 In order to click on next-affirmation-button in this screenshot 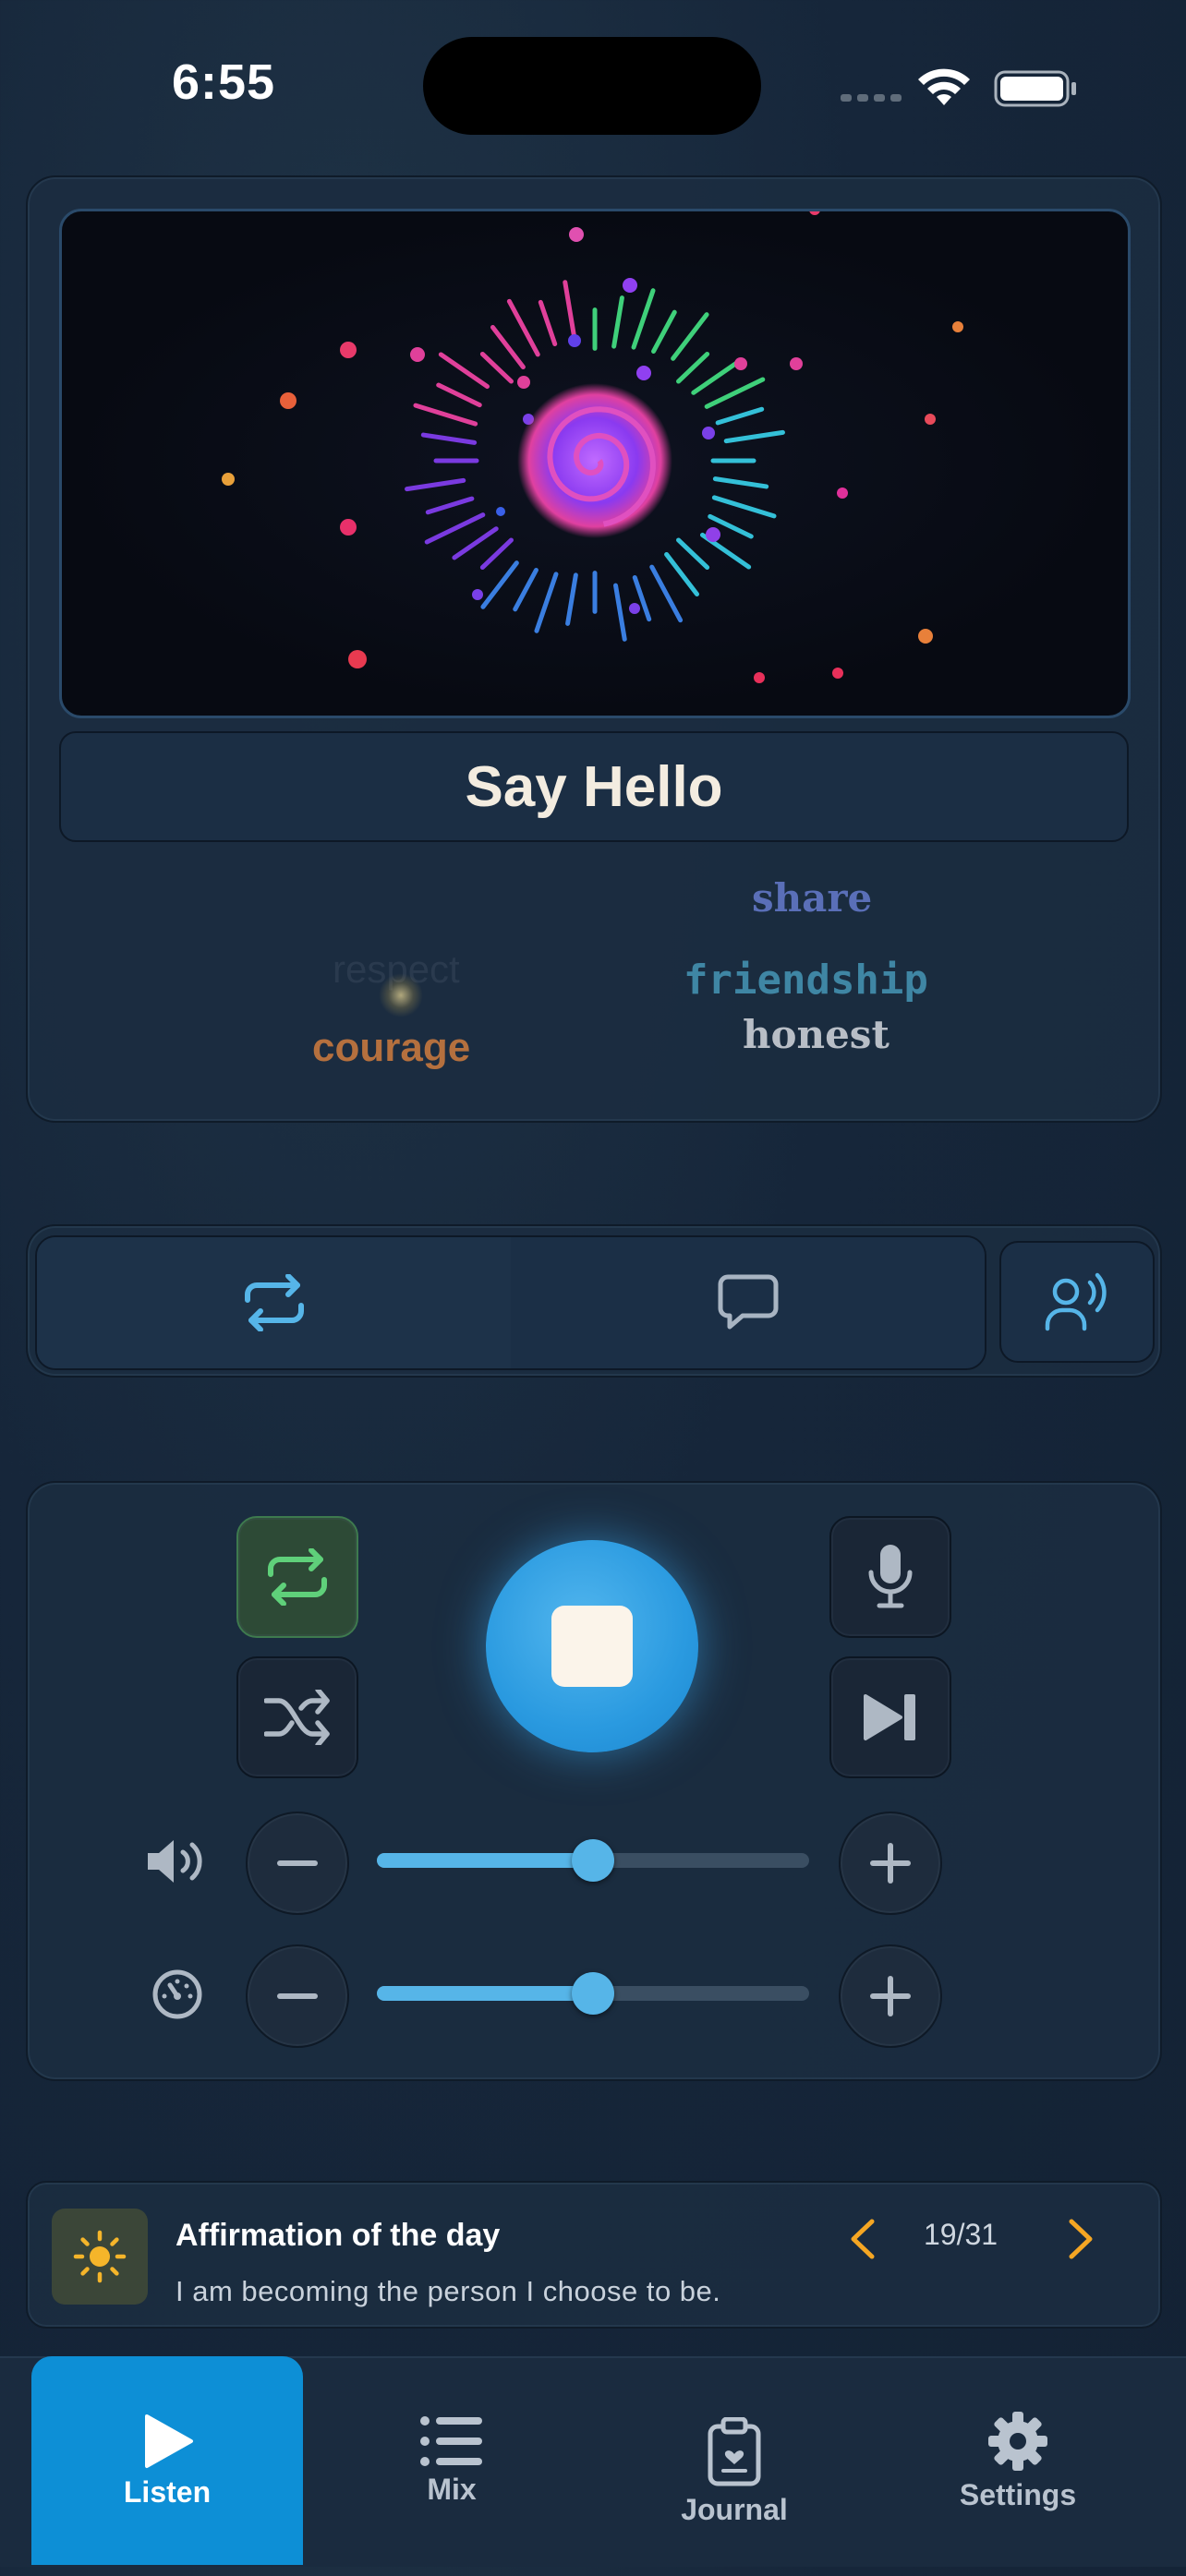, I will do `click(1081, 2241)`.